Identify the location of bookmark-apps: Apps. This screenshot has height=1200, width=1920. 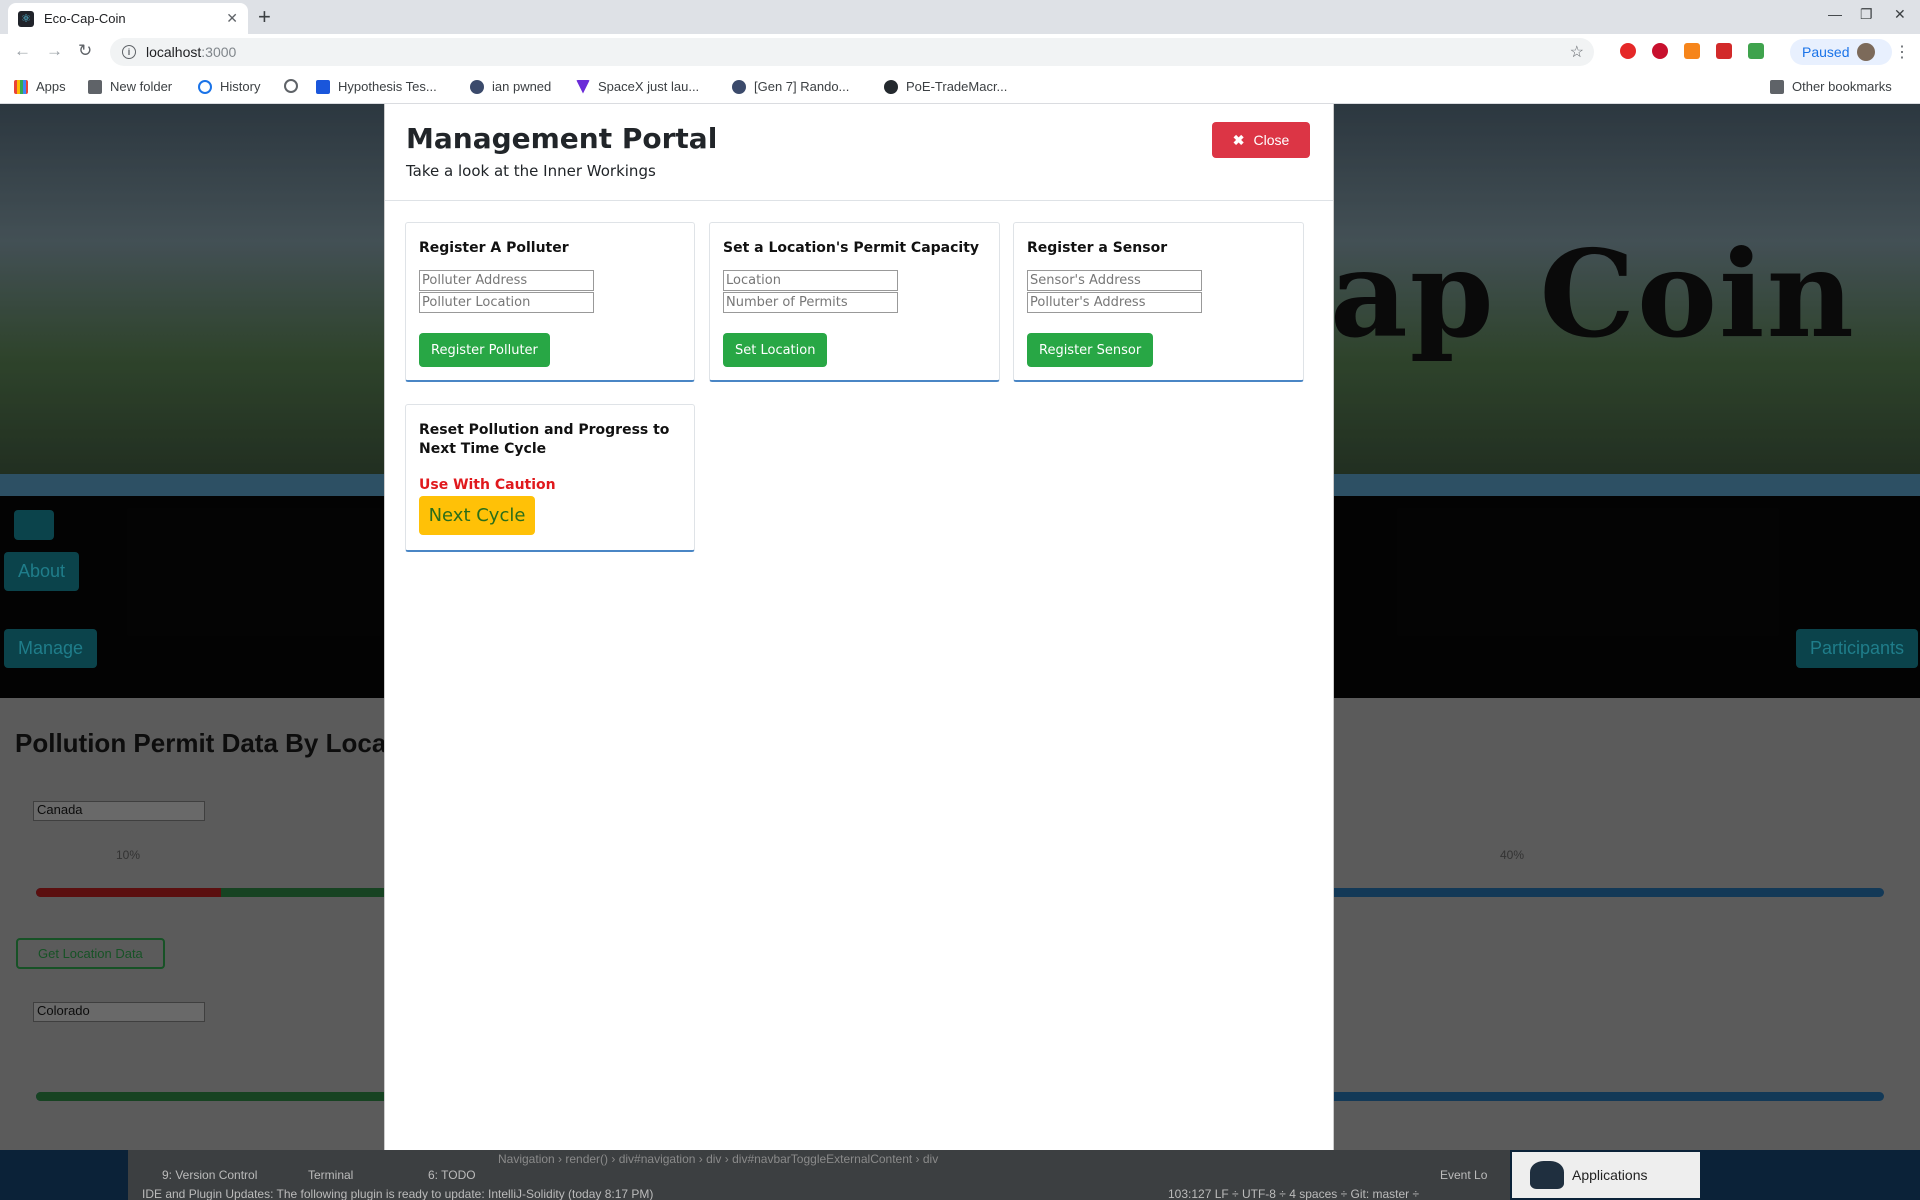
(40, 86).